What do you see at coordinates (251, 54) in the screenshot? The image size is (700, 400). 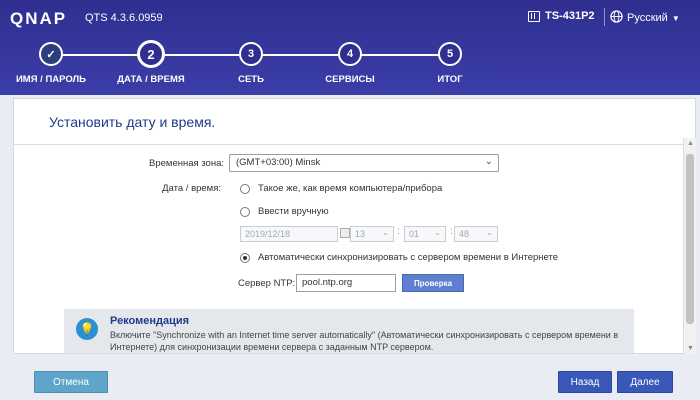 I see `step-3-circle: 3` at bounding box center [251, 54].